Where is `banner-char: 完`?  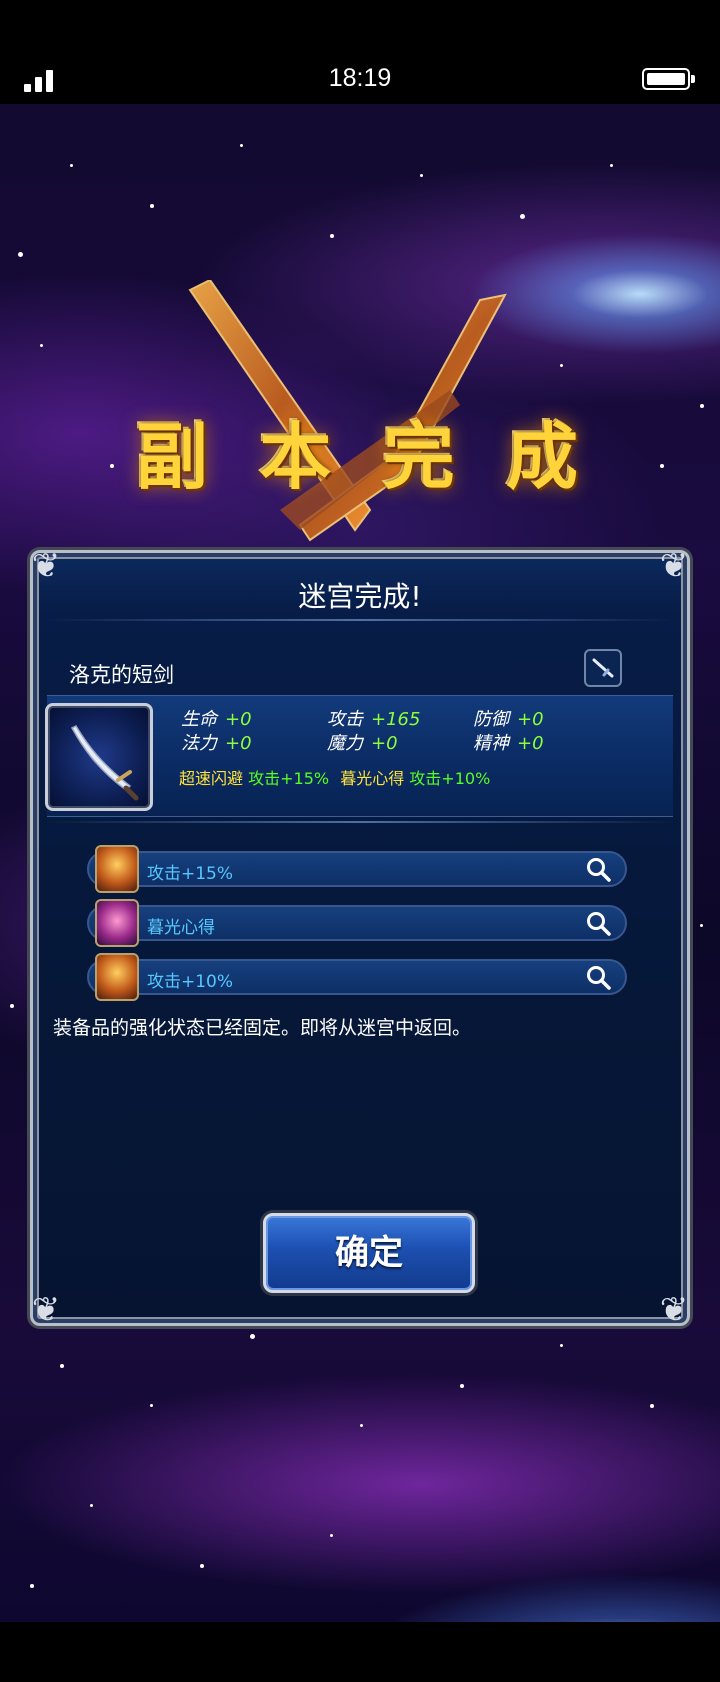
banner-char: 完 is located at coordinates (421, 457).